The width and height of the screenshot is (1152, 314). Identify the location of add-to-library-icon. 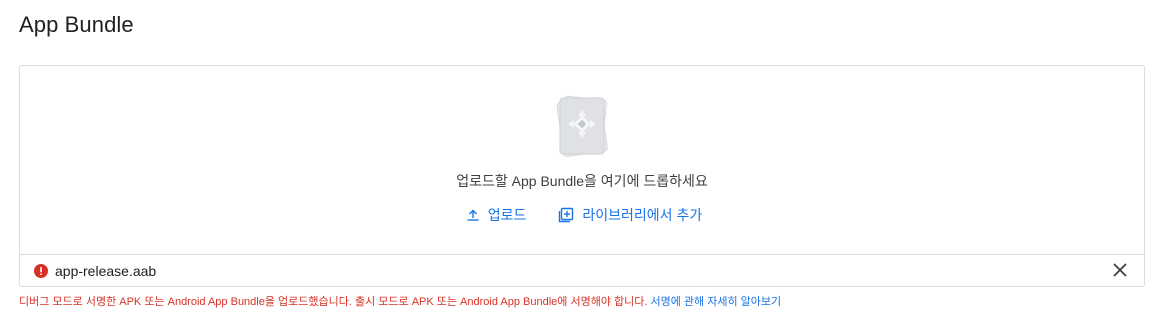
(566, 215).